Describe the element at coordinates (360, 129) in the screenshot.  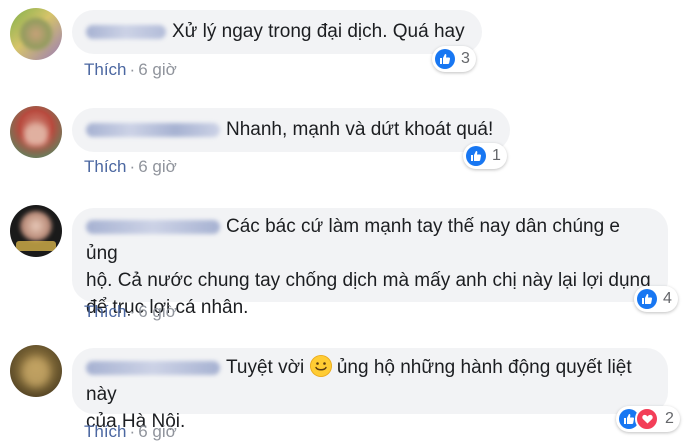
I see `comment-text: Nhanh, mạnh và dứt khoát quá!` at that location.